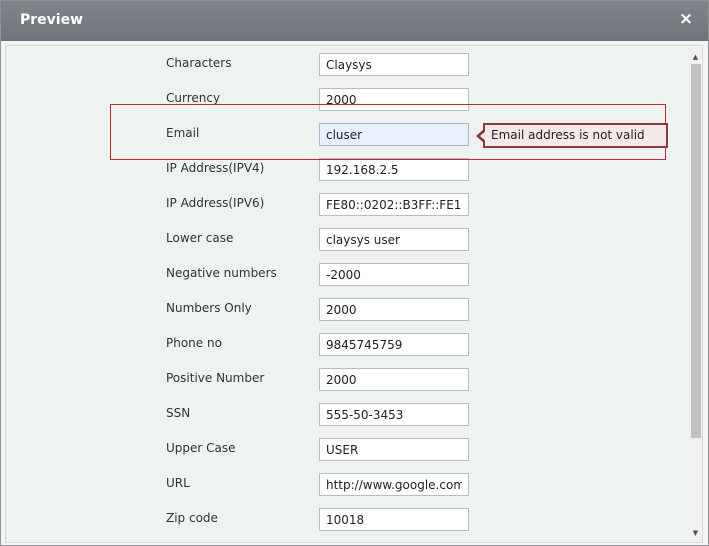  I want to click on field-row-lower-case: Lower case, so click(346, 238).